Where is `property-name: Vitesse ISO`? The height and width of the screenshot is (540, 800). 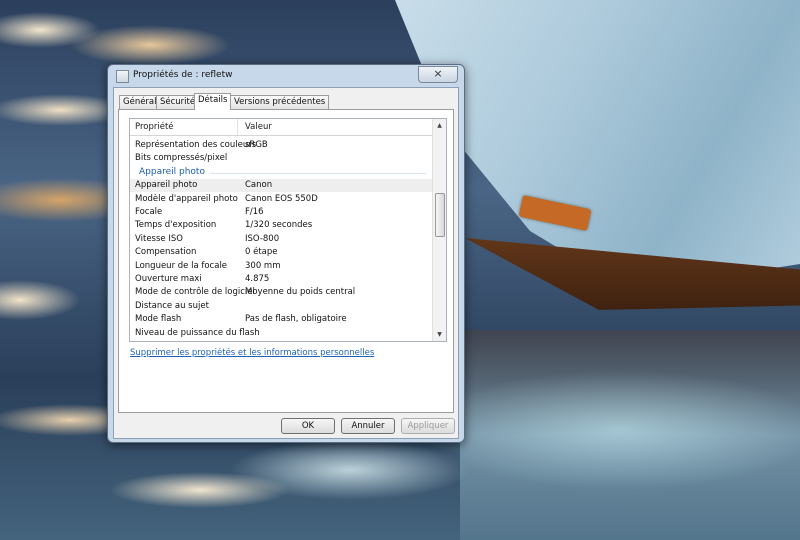
property-name: Vitesse ISO is located at coordinates (159, 238).